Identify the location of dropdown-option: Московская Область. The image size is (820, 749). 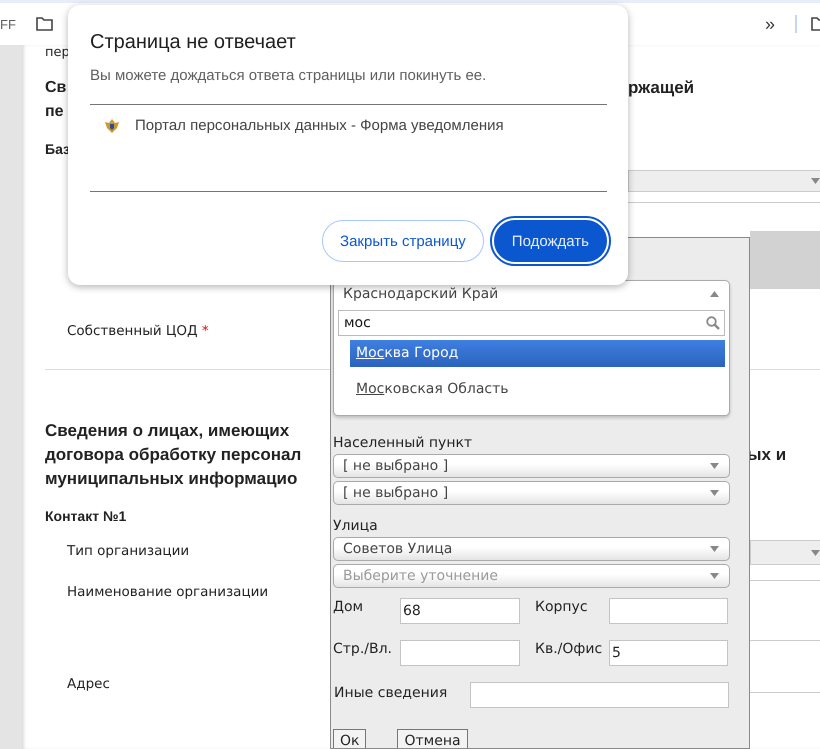
(537, 389).